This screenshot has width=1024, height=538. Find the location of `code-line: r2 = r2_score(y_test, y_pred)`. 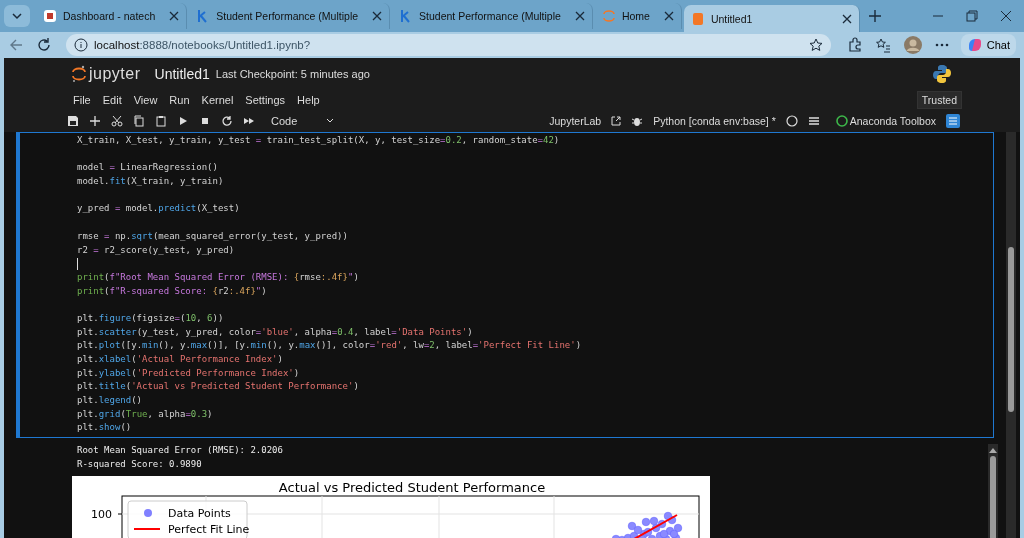

code-line: r2 = r2_score(y_test, y_pred) is located at coordinates (156, 250).